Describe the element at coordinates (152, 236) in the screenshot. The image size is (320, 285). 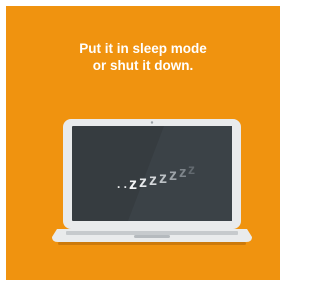
I see `trackpad-notch` at that location.